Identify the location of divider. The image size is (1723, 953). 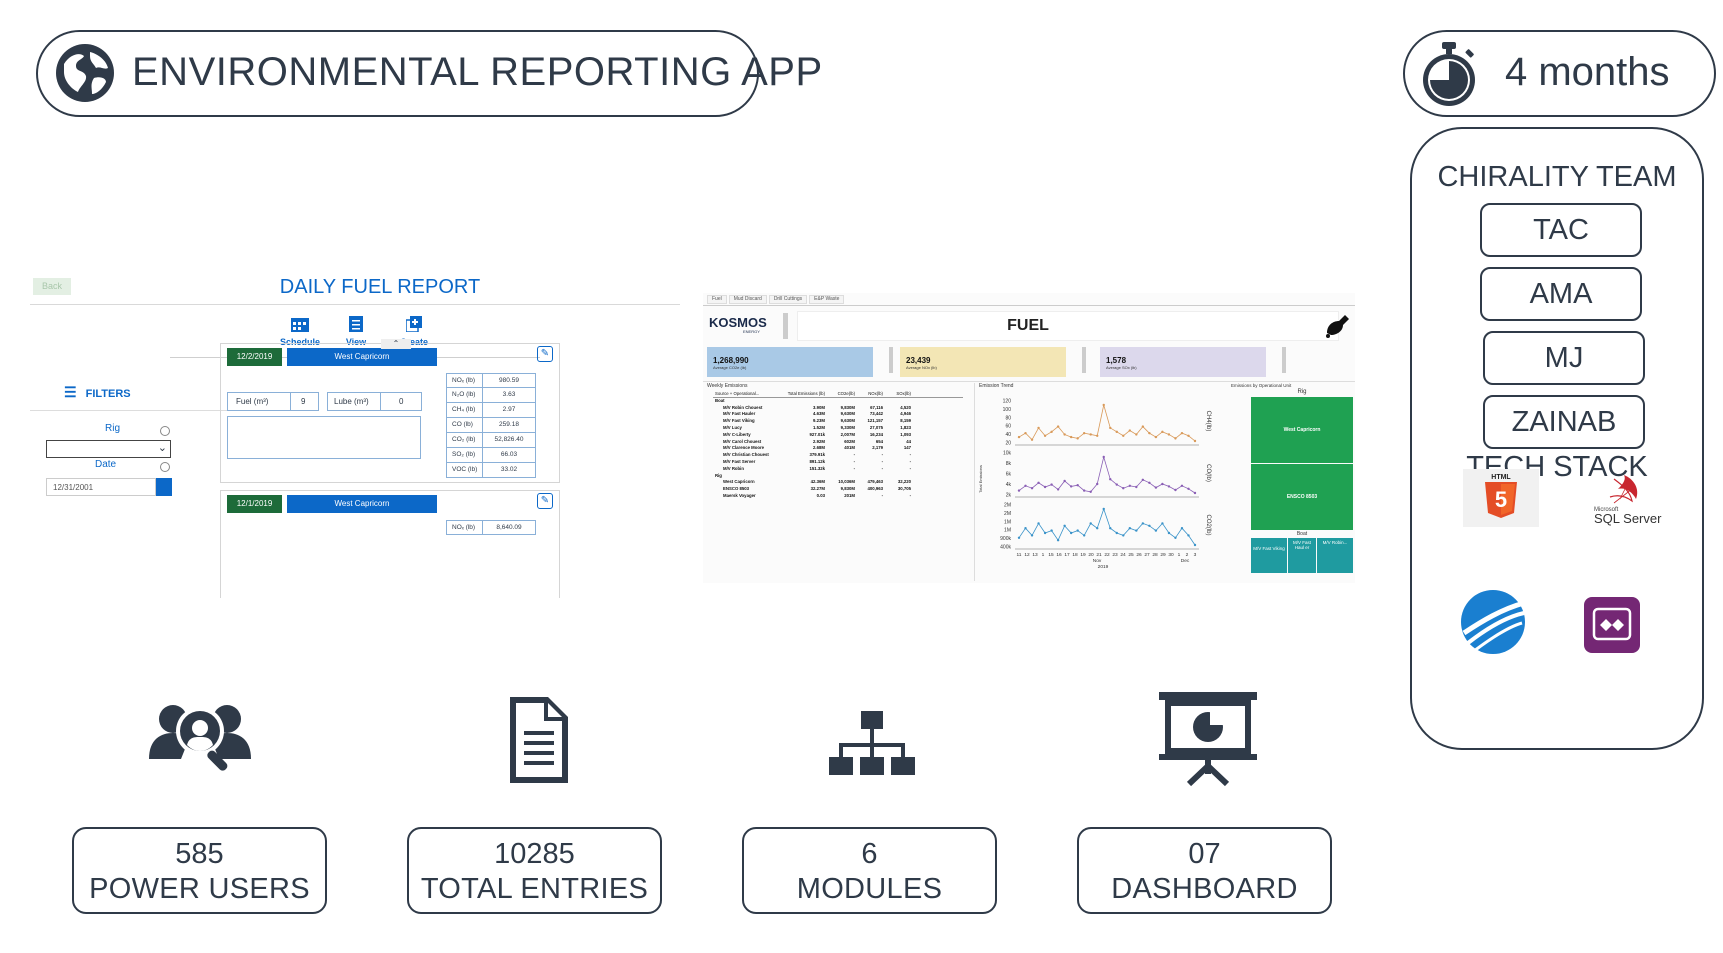
(891, 360).